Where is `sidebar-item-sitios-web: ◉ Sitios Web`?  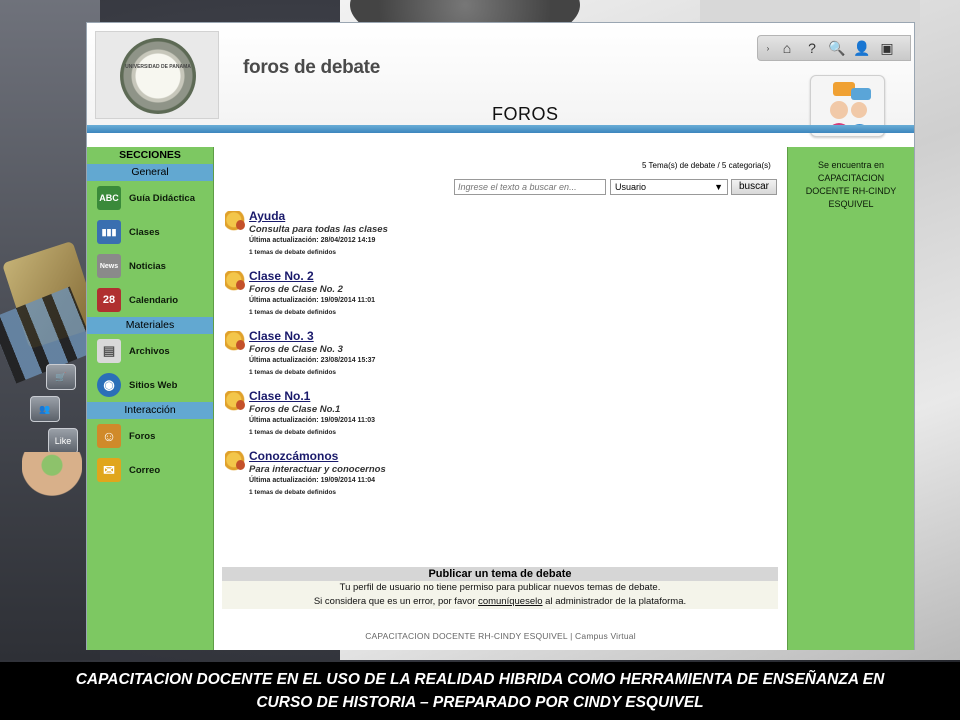 sidebar-item-sitios-web: ◉ Sitios Web is located at coordinates (150, 385).